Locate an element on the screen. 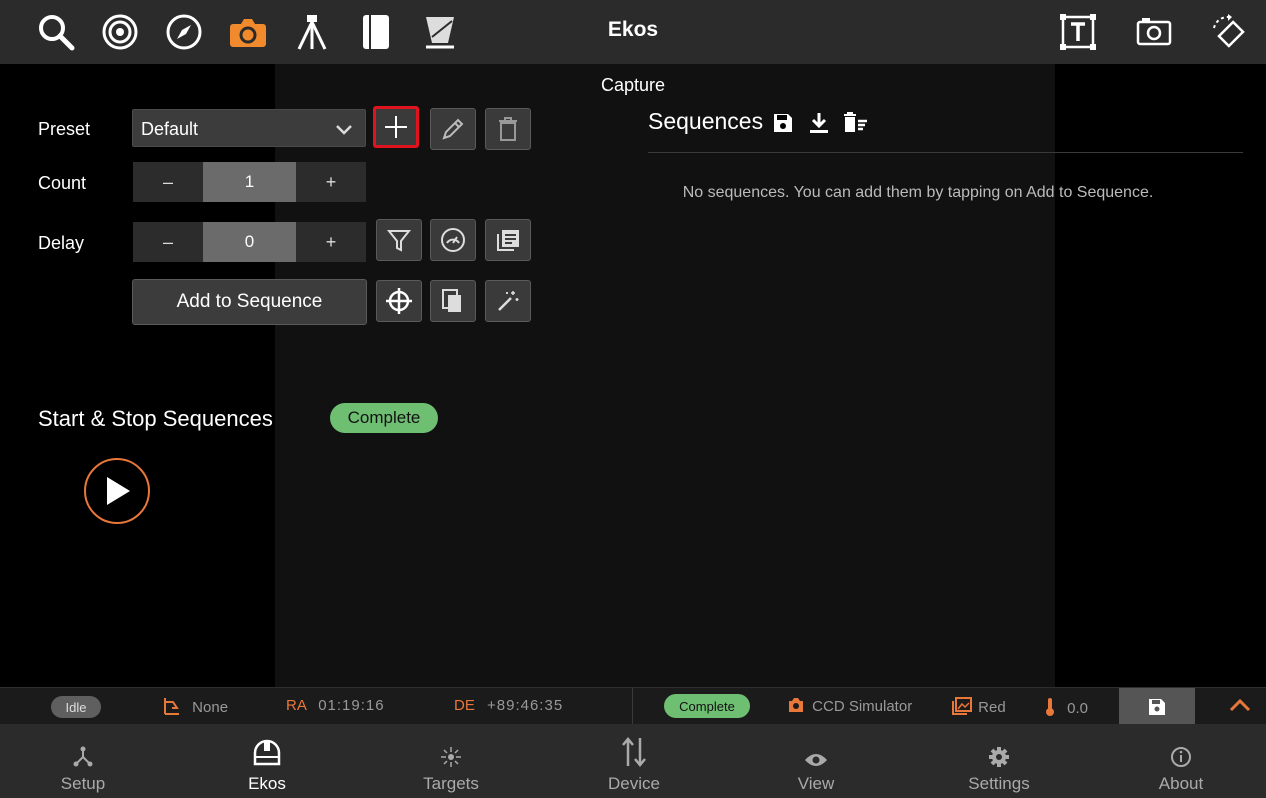 The width and height of the screenshot is (1266, 798). save-sequence-icon is located at coordinates (783, 125).